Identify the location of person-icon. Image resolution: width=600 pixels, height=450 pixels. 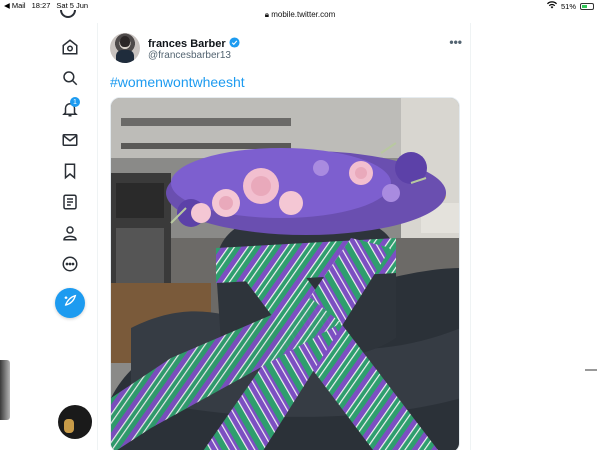
(70, 235).